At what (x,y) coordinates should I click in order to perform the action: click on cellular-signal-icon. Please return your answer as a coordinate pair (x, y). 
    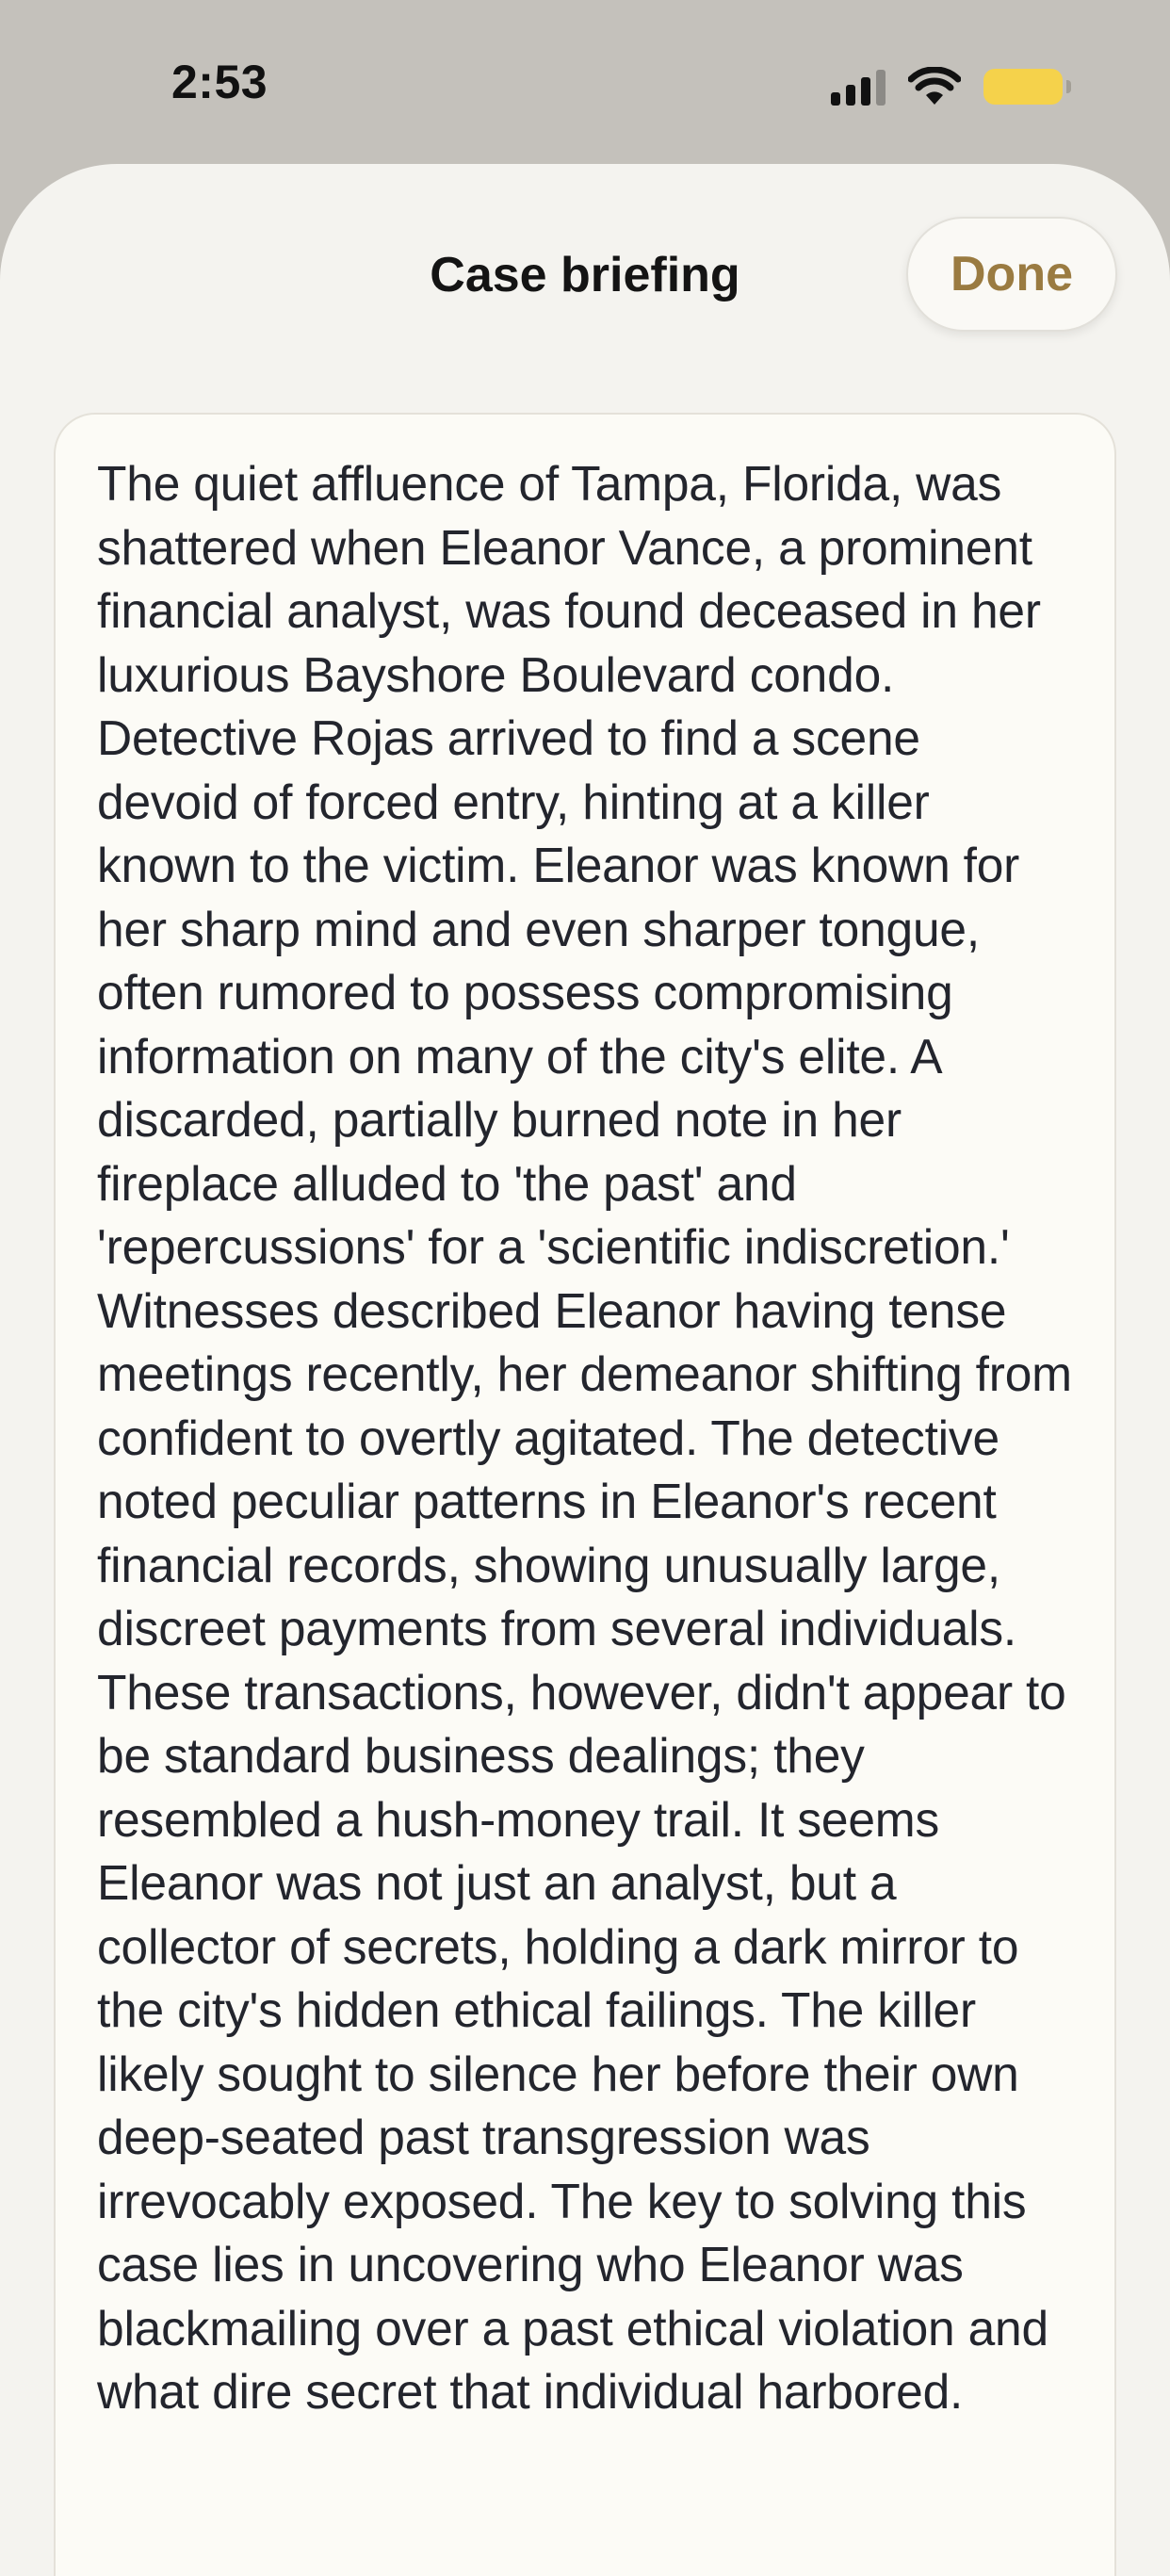
    Looking at the image, I should click on (858, 87).